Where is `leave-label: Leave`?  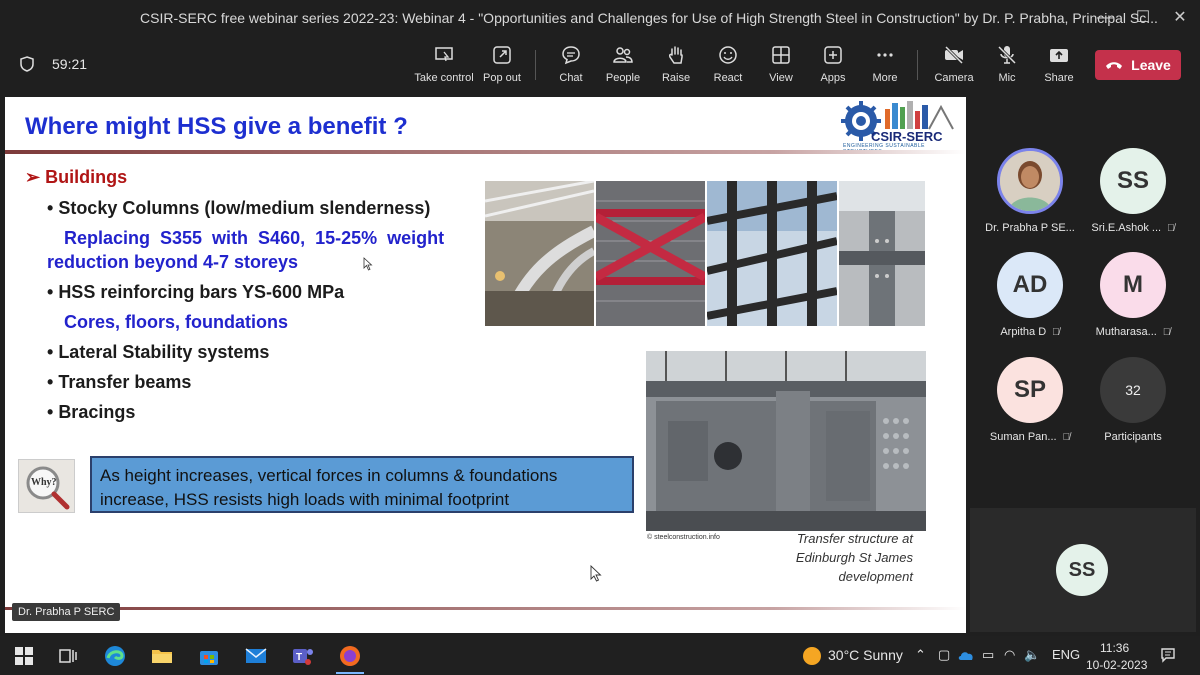
leave-label: Leave is located at coordinates (1151, 65).